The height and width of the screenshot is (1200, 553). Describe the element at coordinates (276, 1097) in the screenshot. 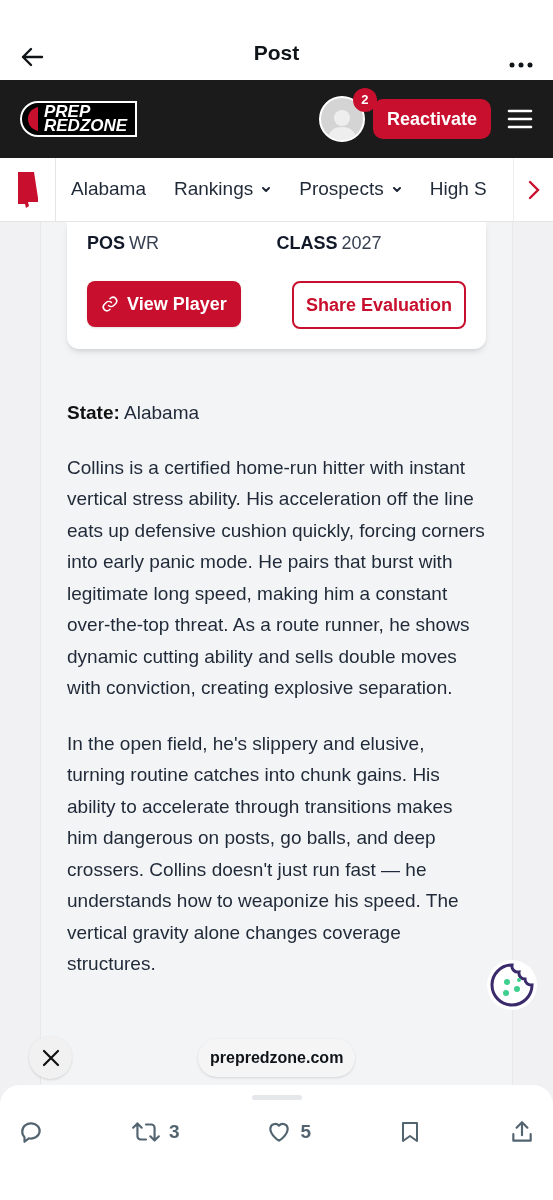

I see `drag-handle` at that location.